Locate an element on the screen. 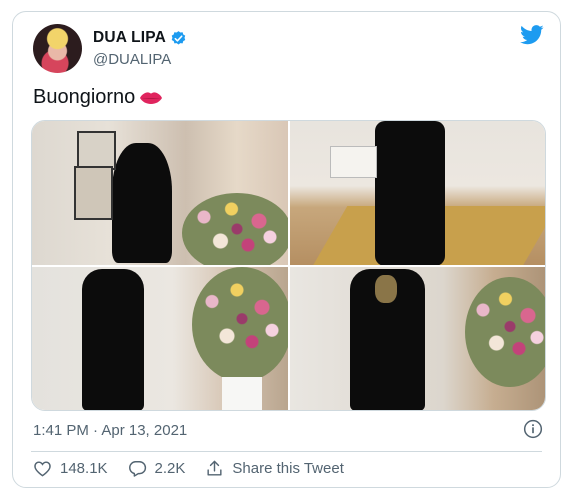  share-label: Share this Tweet is located at coordinates (288, 468).